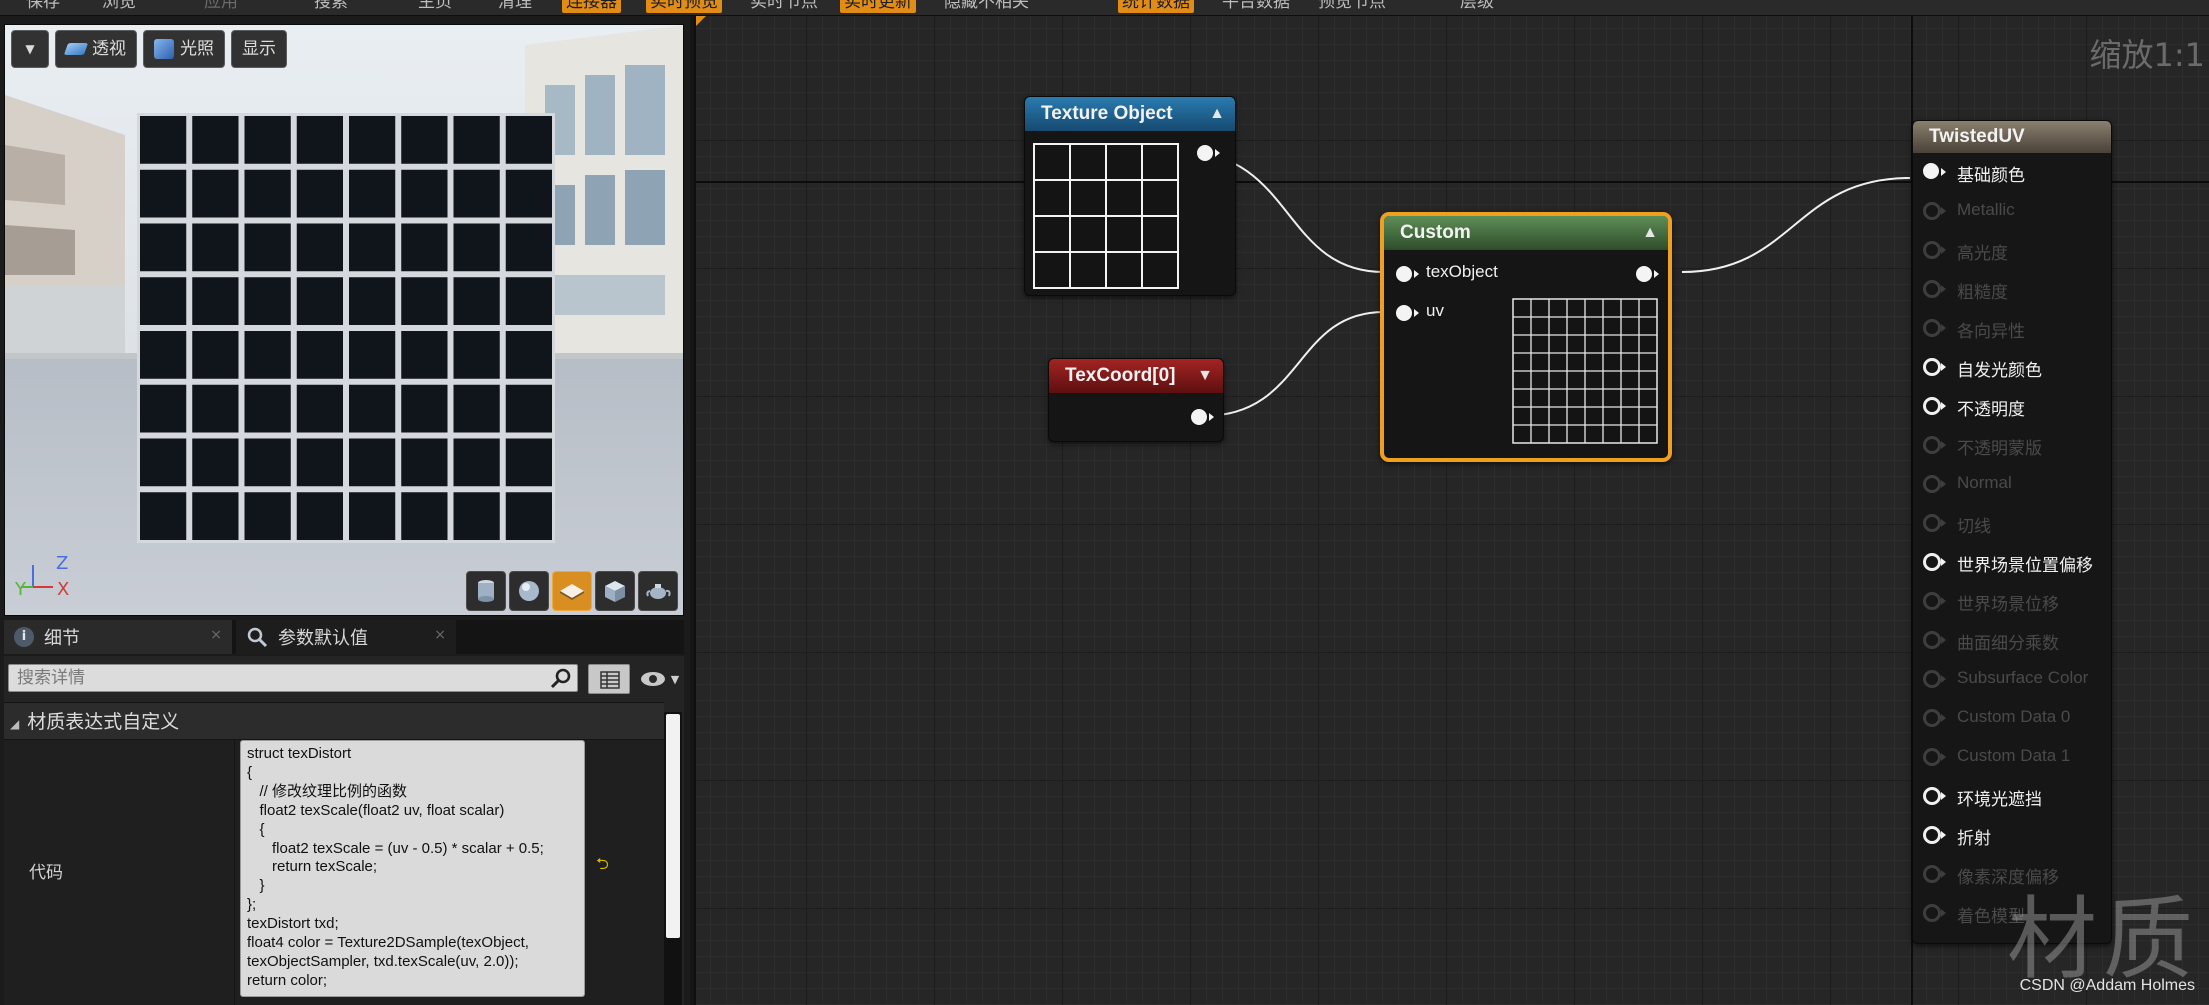 The image size is (2209, 1005). I want to click on toolbar-live-update: 实时更新, so click(878, 6).